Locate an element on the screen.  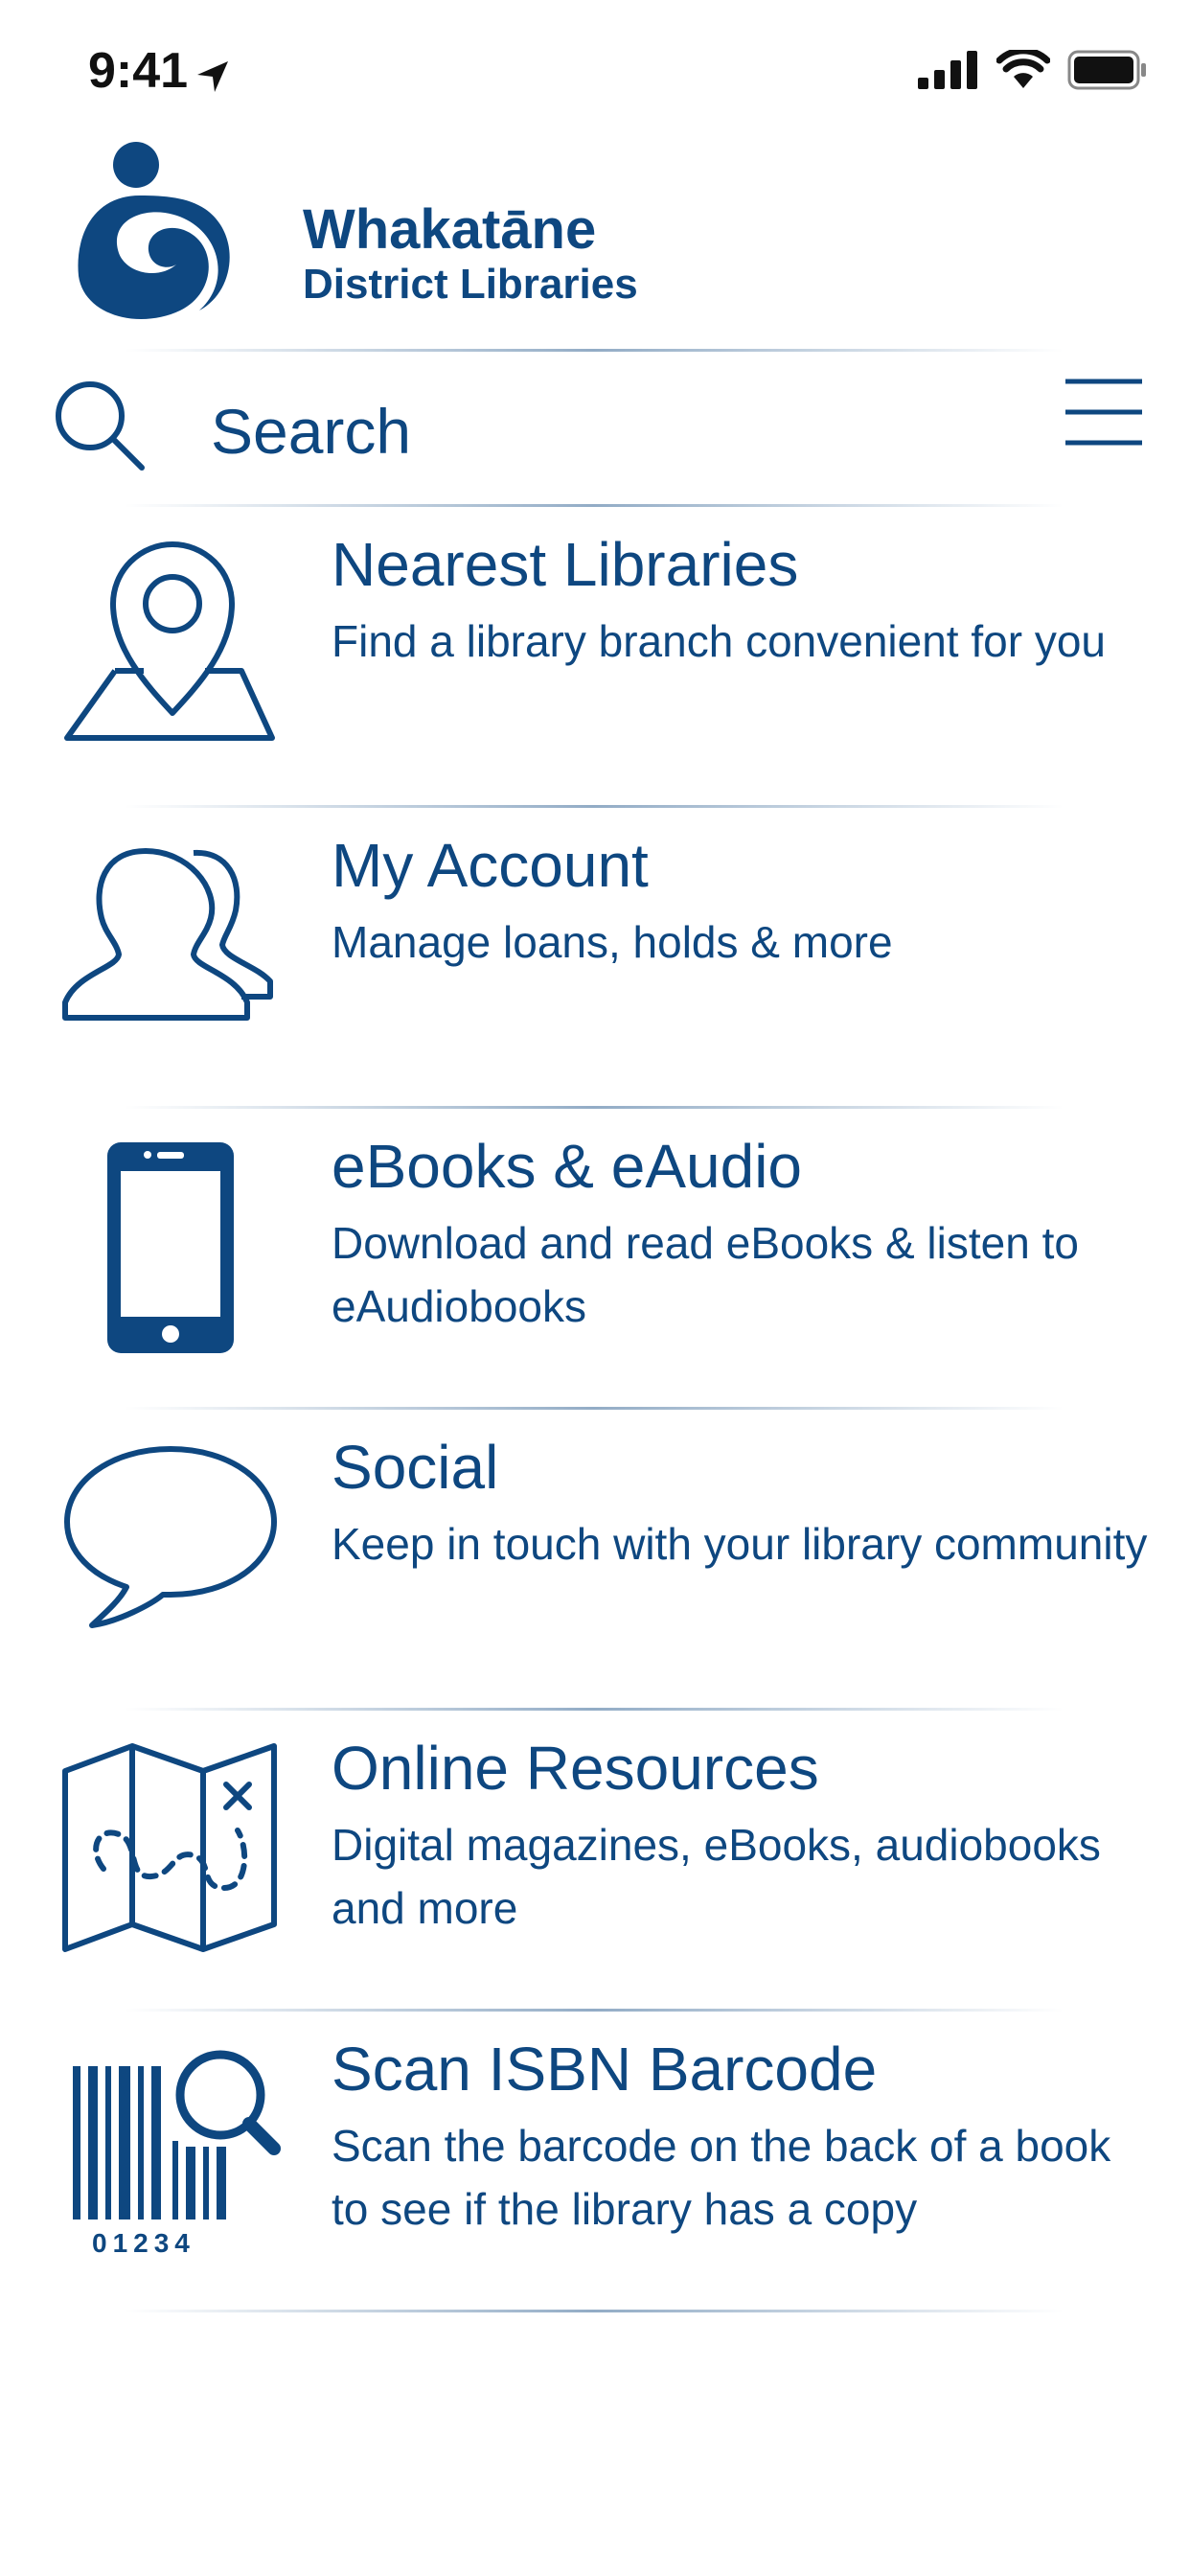
location-arrow-icon is located at coordinates (213, 76).